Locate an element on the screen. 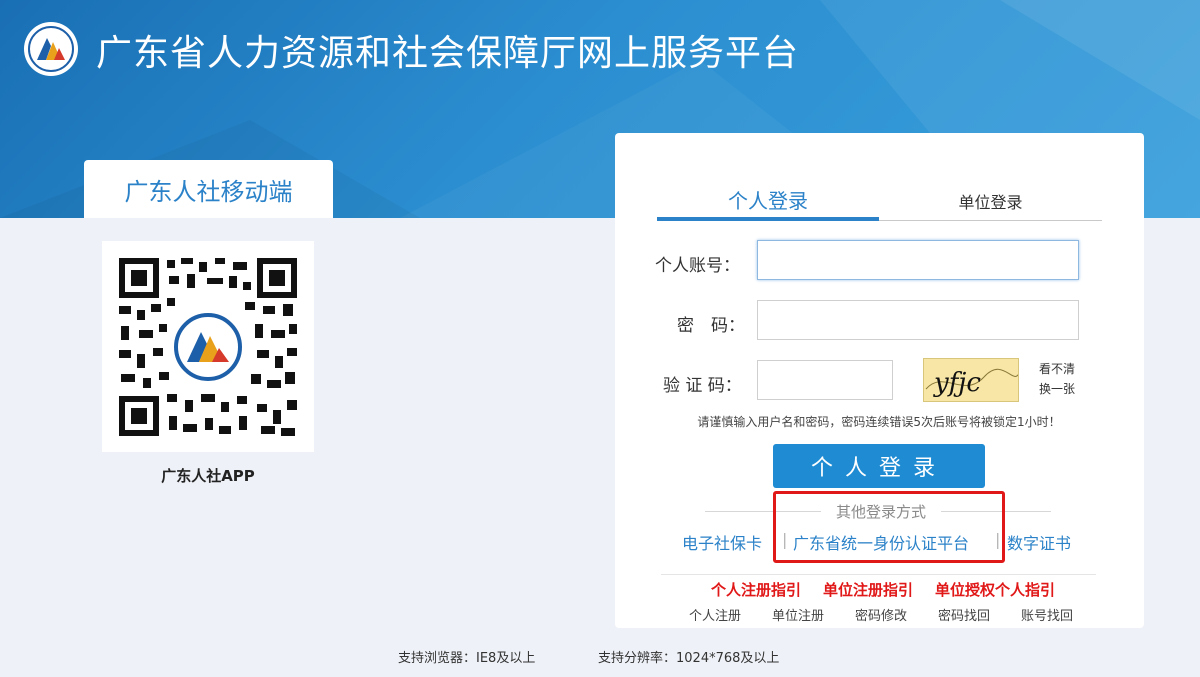 The width and height of the screenshot is (1200, 677). company-auth-guide-link: 单位授权个人指引 is located at coordinates (995, 589).